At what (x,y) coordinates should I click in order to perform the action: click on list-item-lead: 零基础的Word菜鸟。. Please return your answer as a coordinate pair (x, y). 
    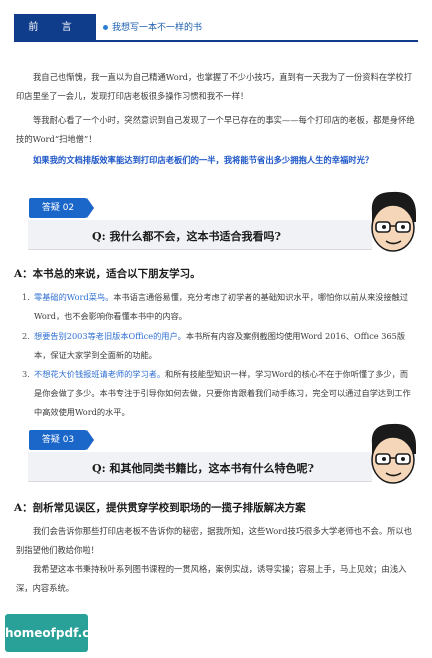
    Looking at the image, I should click on (74, 297).